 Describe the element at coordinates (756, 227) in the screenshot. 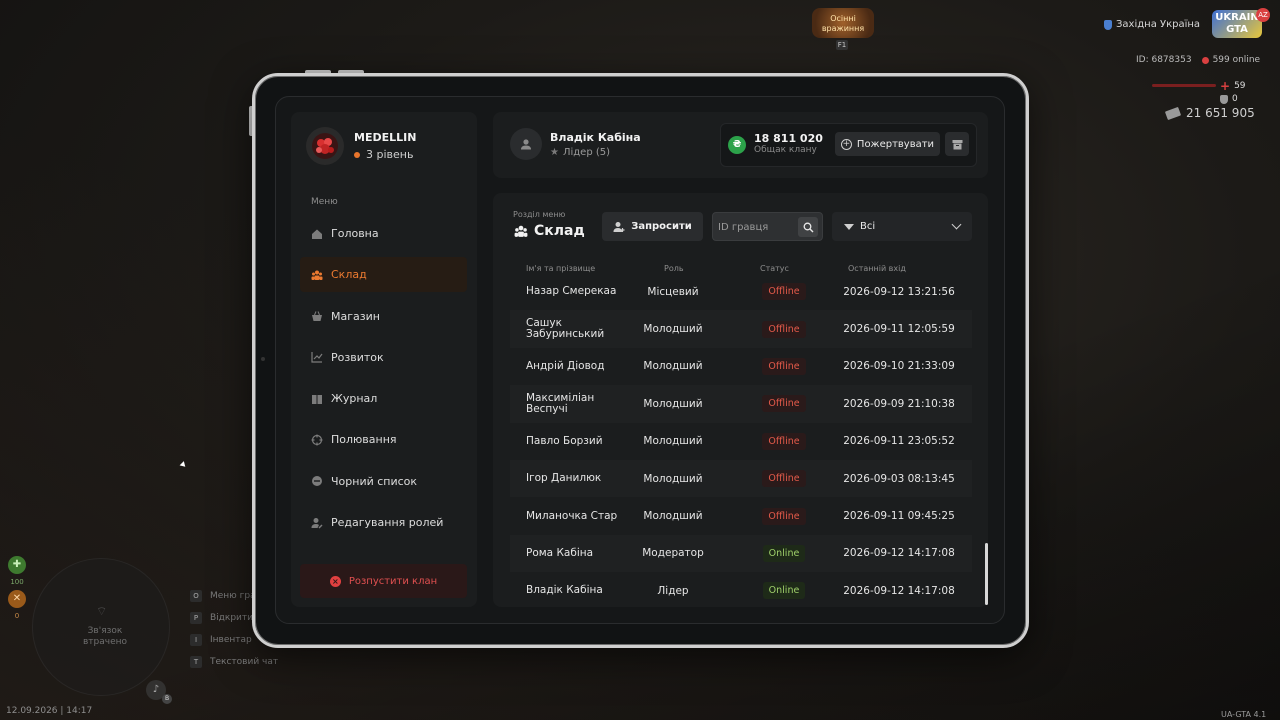

I see `player-id-search-input` at that location.